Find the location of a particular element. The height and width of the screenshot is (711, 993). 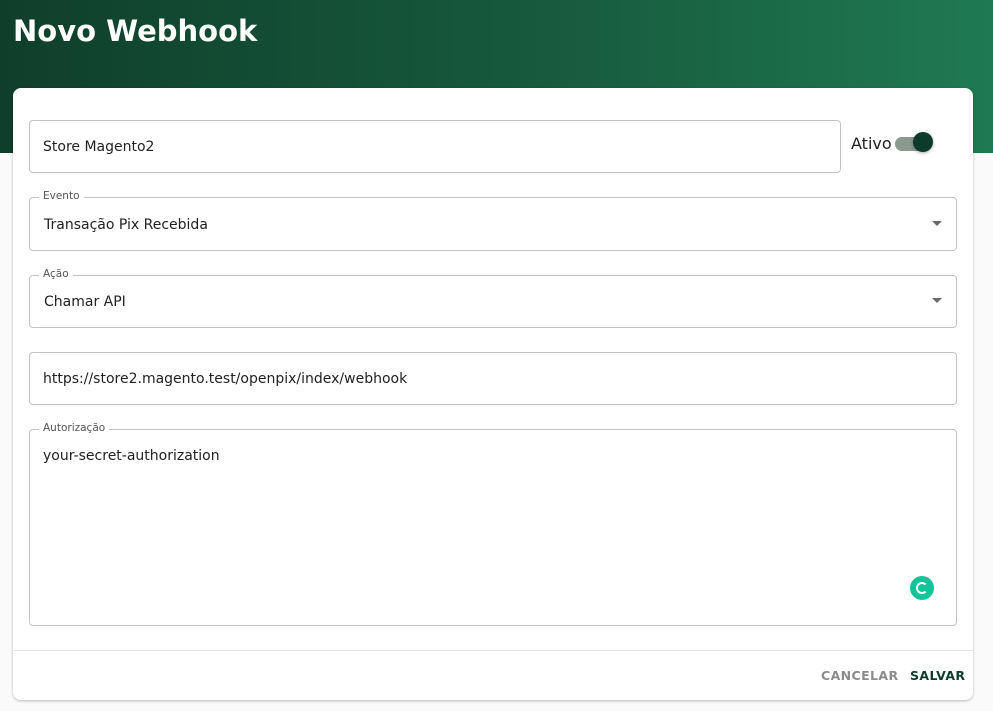

active-toggle-thumb is located at coordinates (923, 142).